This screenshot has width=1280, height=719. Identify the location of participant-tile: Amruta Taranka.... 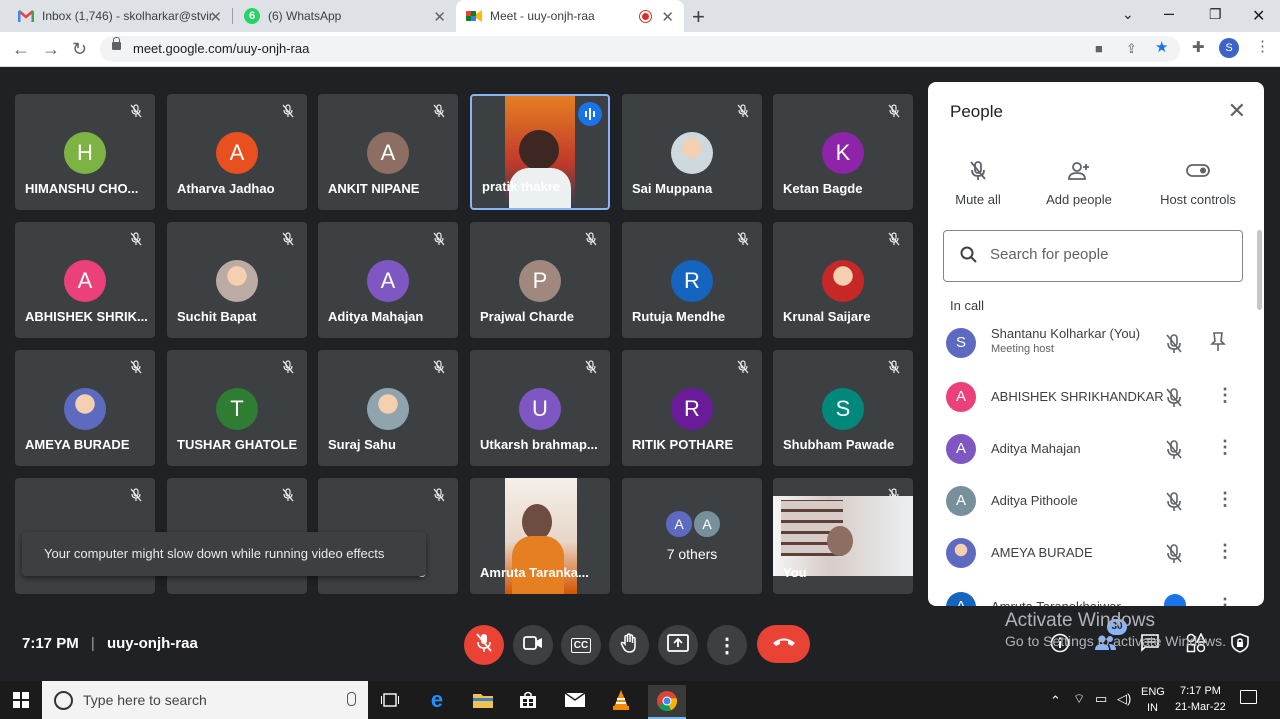
(540, 536).